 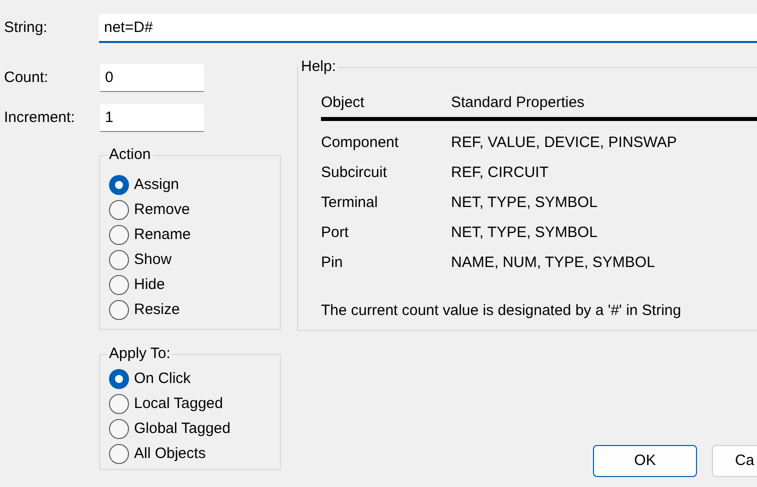 What do you see at coordinates (350, 203) in the screenshot?
I see `table-cell-text: Terminal` at bounding box center [350, 203].